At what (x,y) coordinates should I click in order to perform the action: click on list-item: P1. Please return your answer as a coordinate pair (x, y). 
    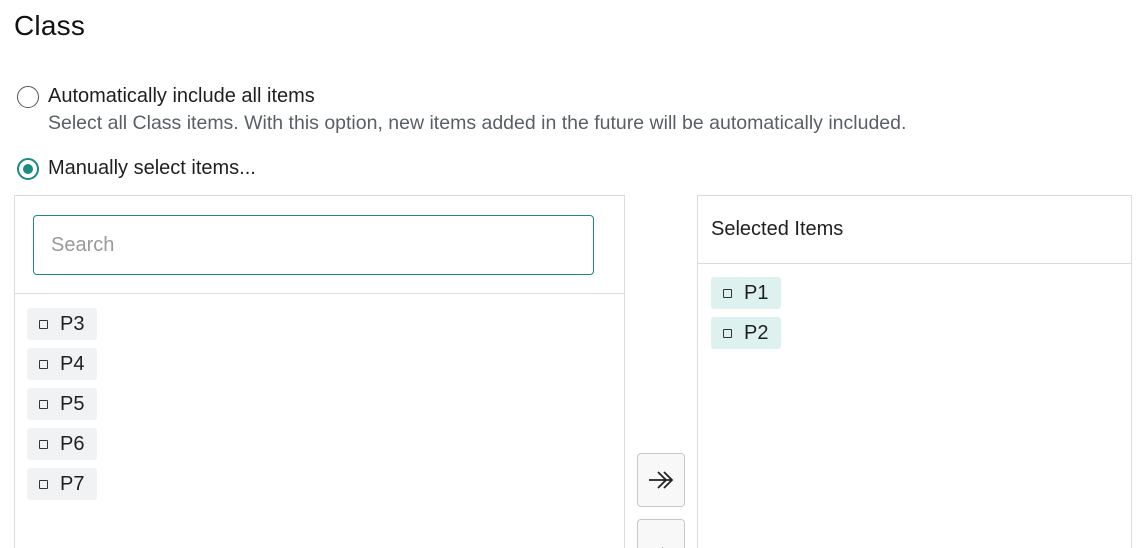
    Looking at the image, I should click on (746, 293).